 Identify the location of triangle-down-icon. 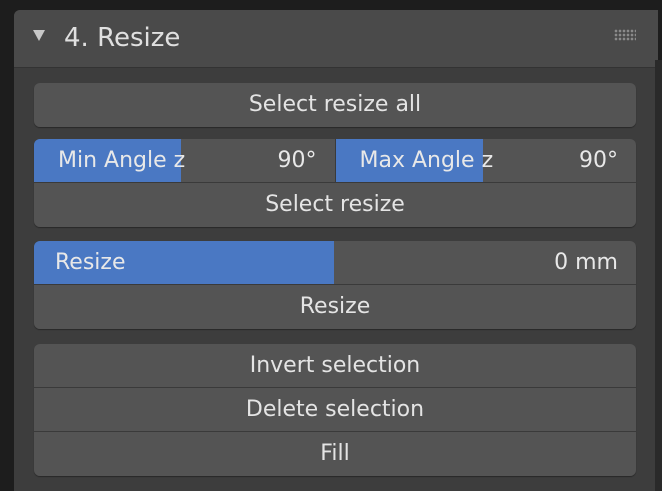
(39, 35).